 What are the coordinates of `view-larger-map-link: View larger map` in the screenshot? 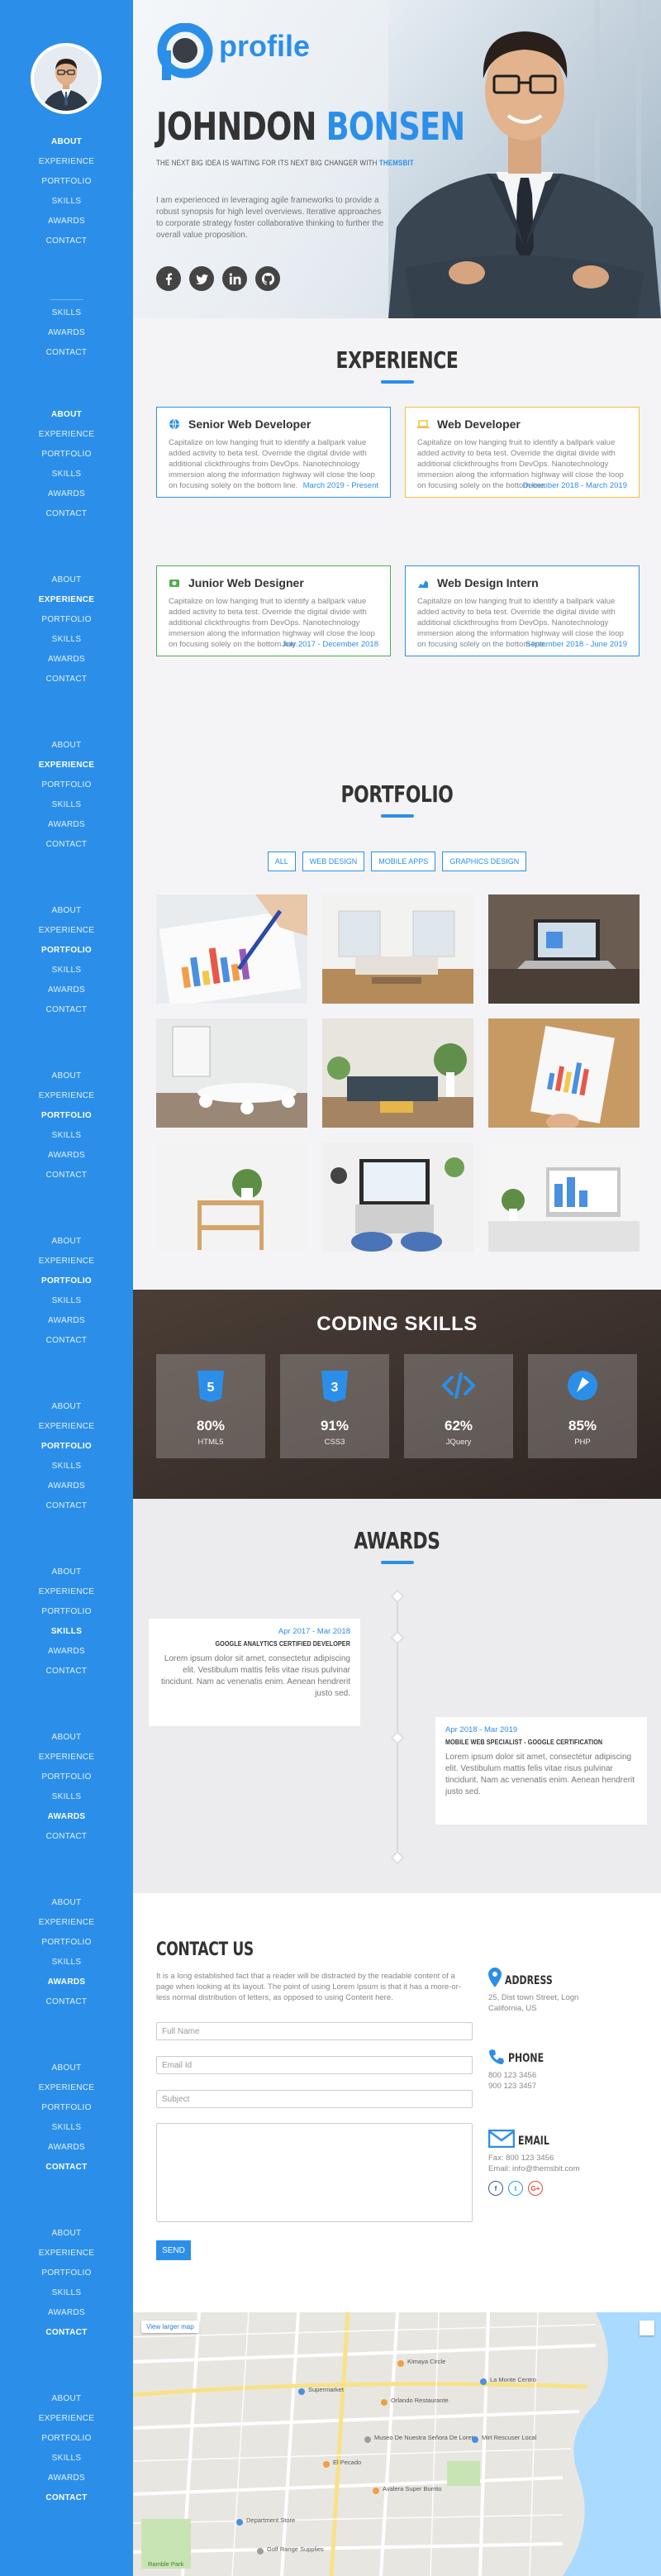 It's located at (170, 2327).